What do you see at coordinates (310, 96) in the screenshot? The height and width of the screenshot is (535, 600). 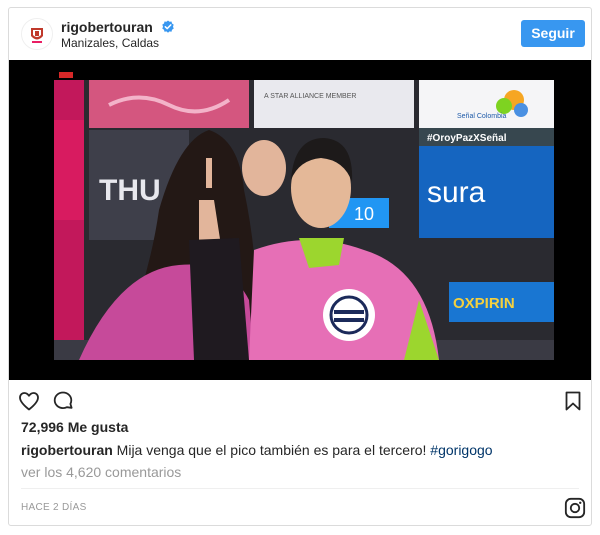 I see `banner-top-text: A STAR ALLIANCE MEMBER` at bounding box center [310, 96].